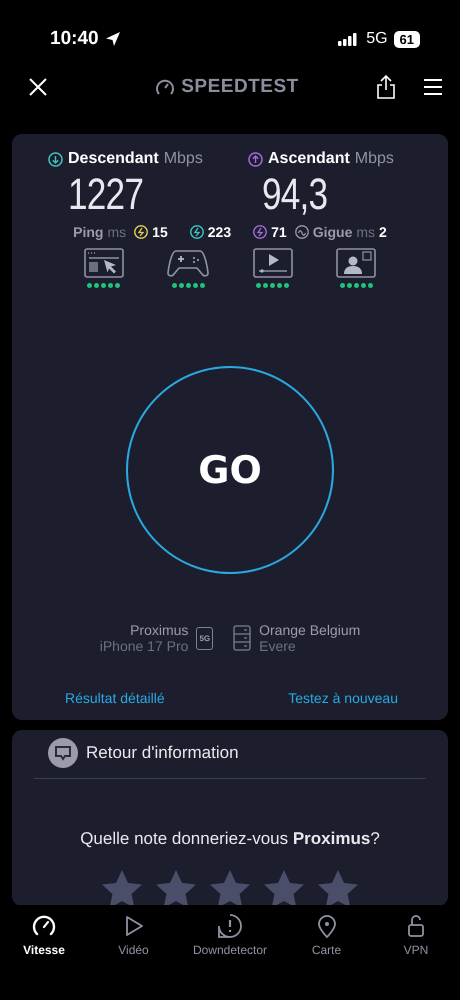 This screenshot has width=460, height=1000. I want to click on speed-value: 94,3, so click(295, 195).